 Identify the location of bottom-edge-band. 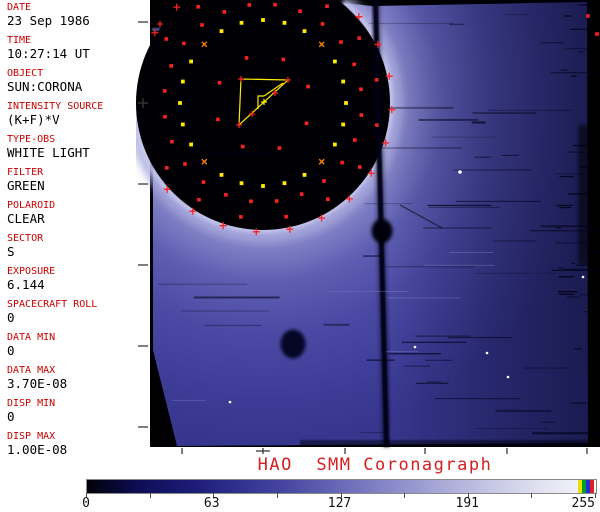
(444, 443).